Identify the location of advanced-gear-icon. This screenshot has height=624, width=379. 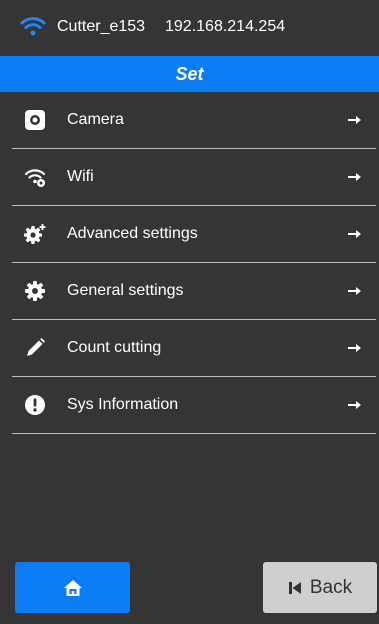
(35, 234).